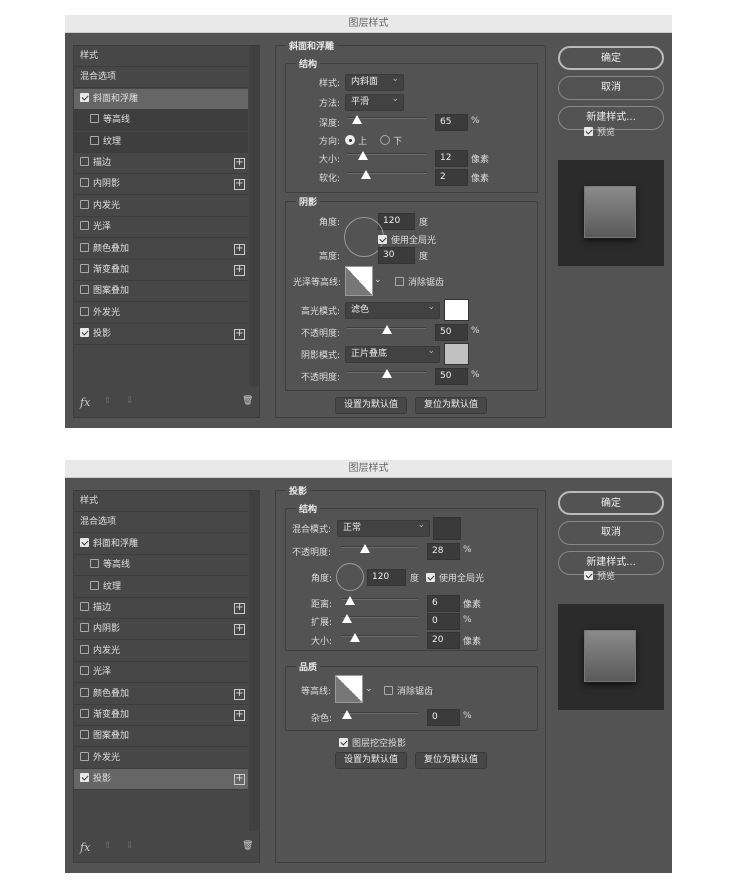 The height and width of the screenshot is (894, 737). Describe the element at coordinates (396, 255) in the screenshot. I see `altitude-input: 30` at that location.